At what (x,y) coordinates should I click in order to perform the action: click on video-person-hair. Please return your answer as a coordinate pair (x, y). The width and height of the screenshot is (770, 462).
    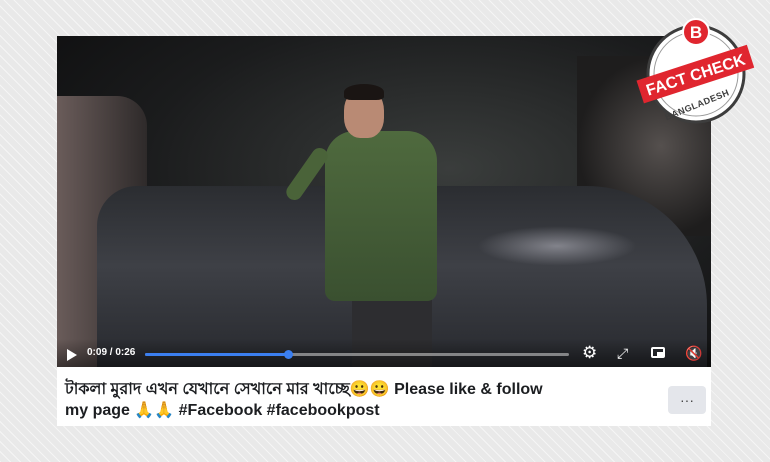
    Looking at the image, I should click on (364, 92).